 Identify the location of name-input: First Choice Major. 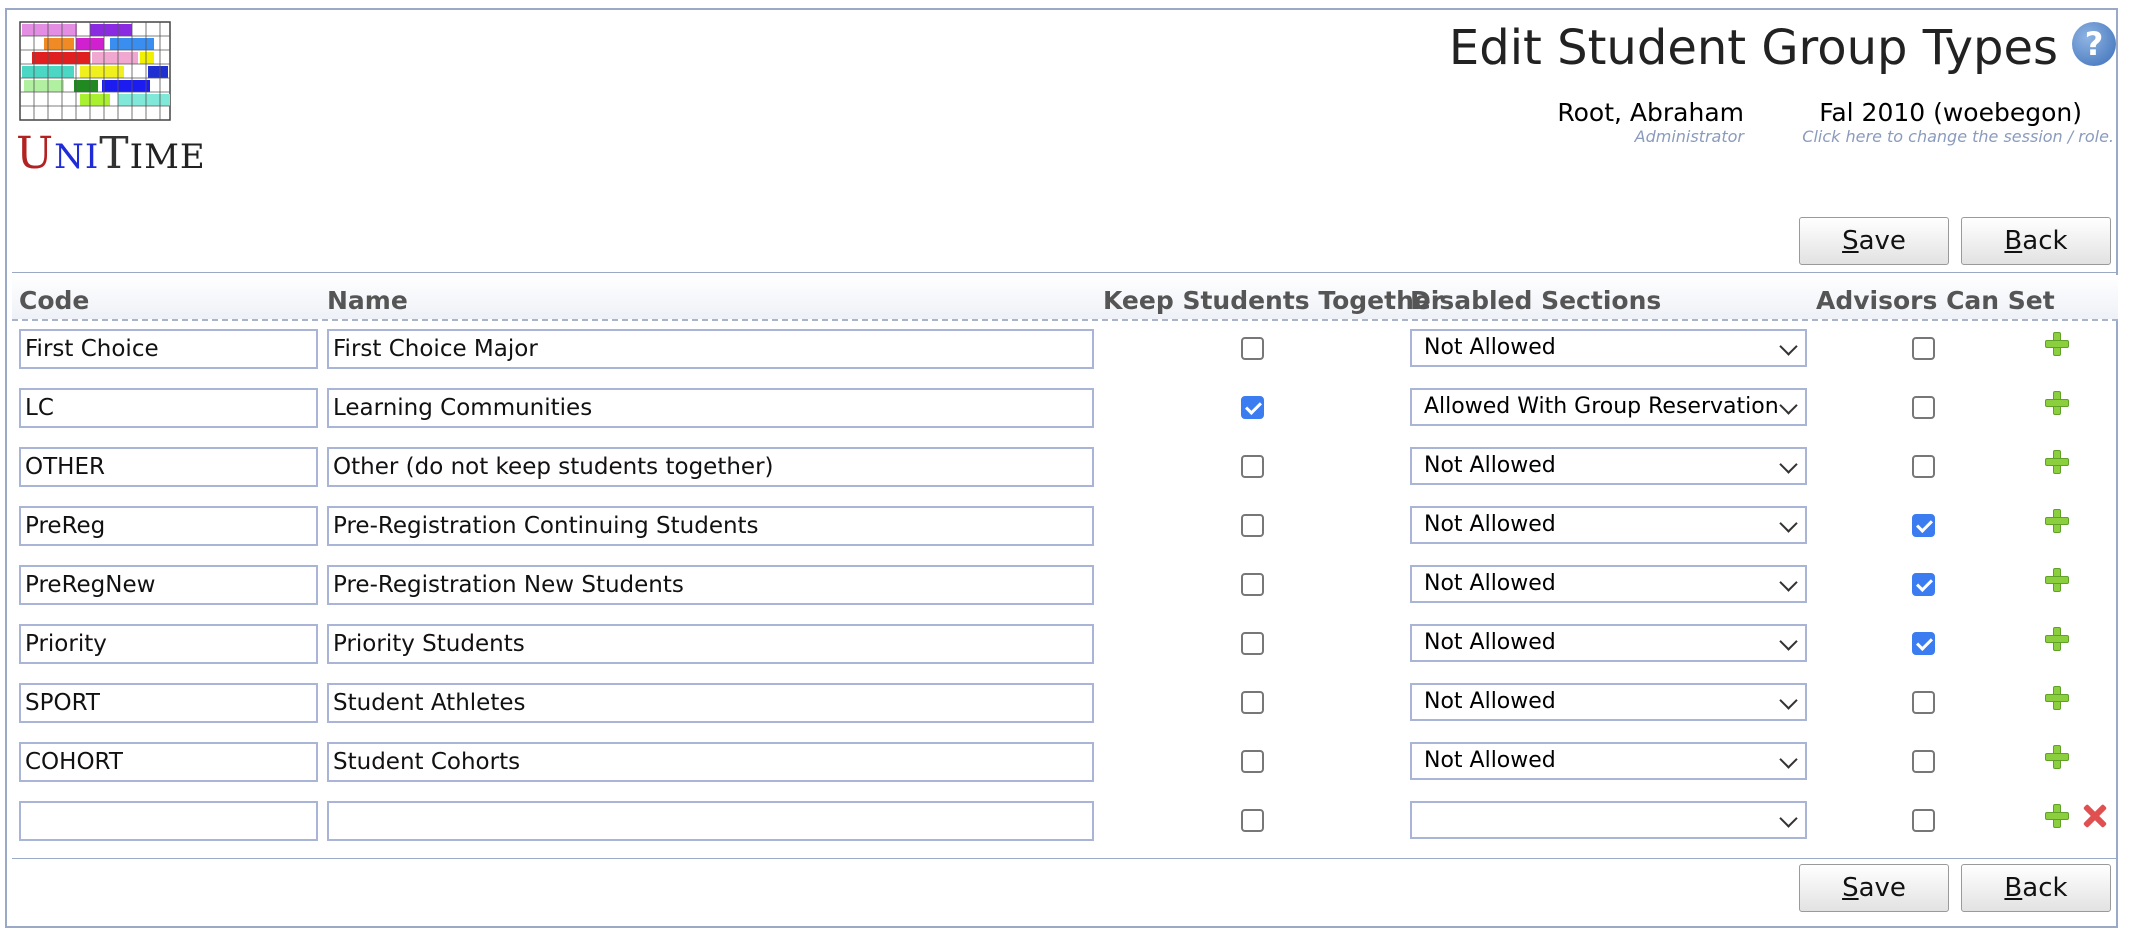
(710, 349).